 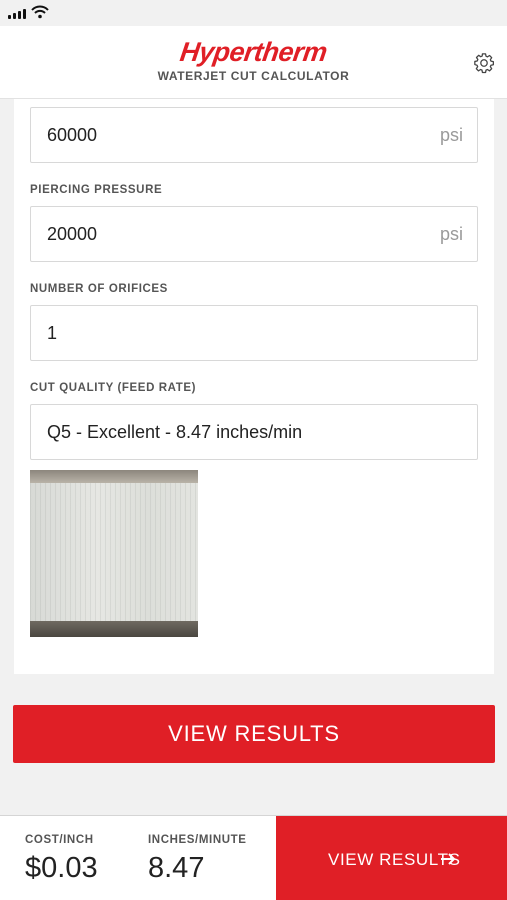 What do you see at coordinates (484, 63) in the screenshot?
I see `gear-icon` at bounding box center [484, 63].